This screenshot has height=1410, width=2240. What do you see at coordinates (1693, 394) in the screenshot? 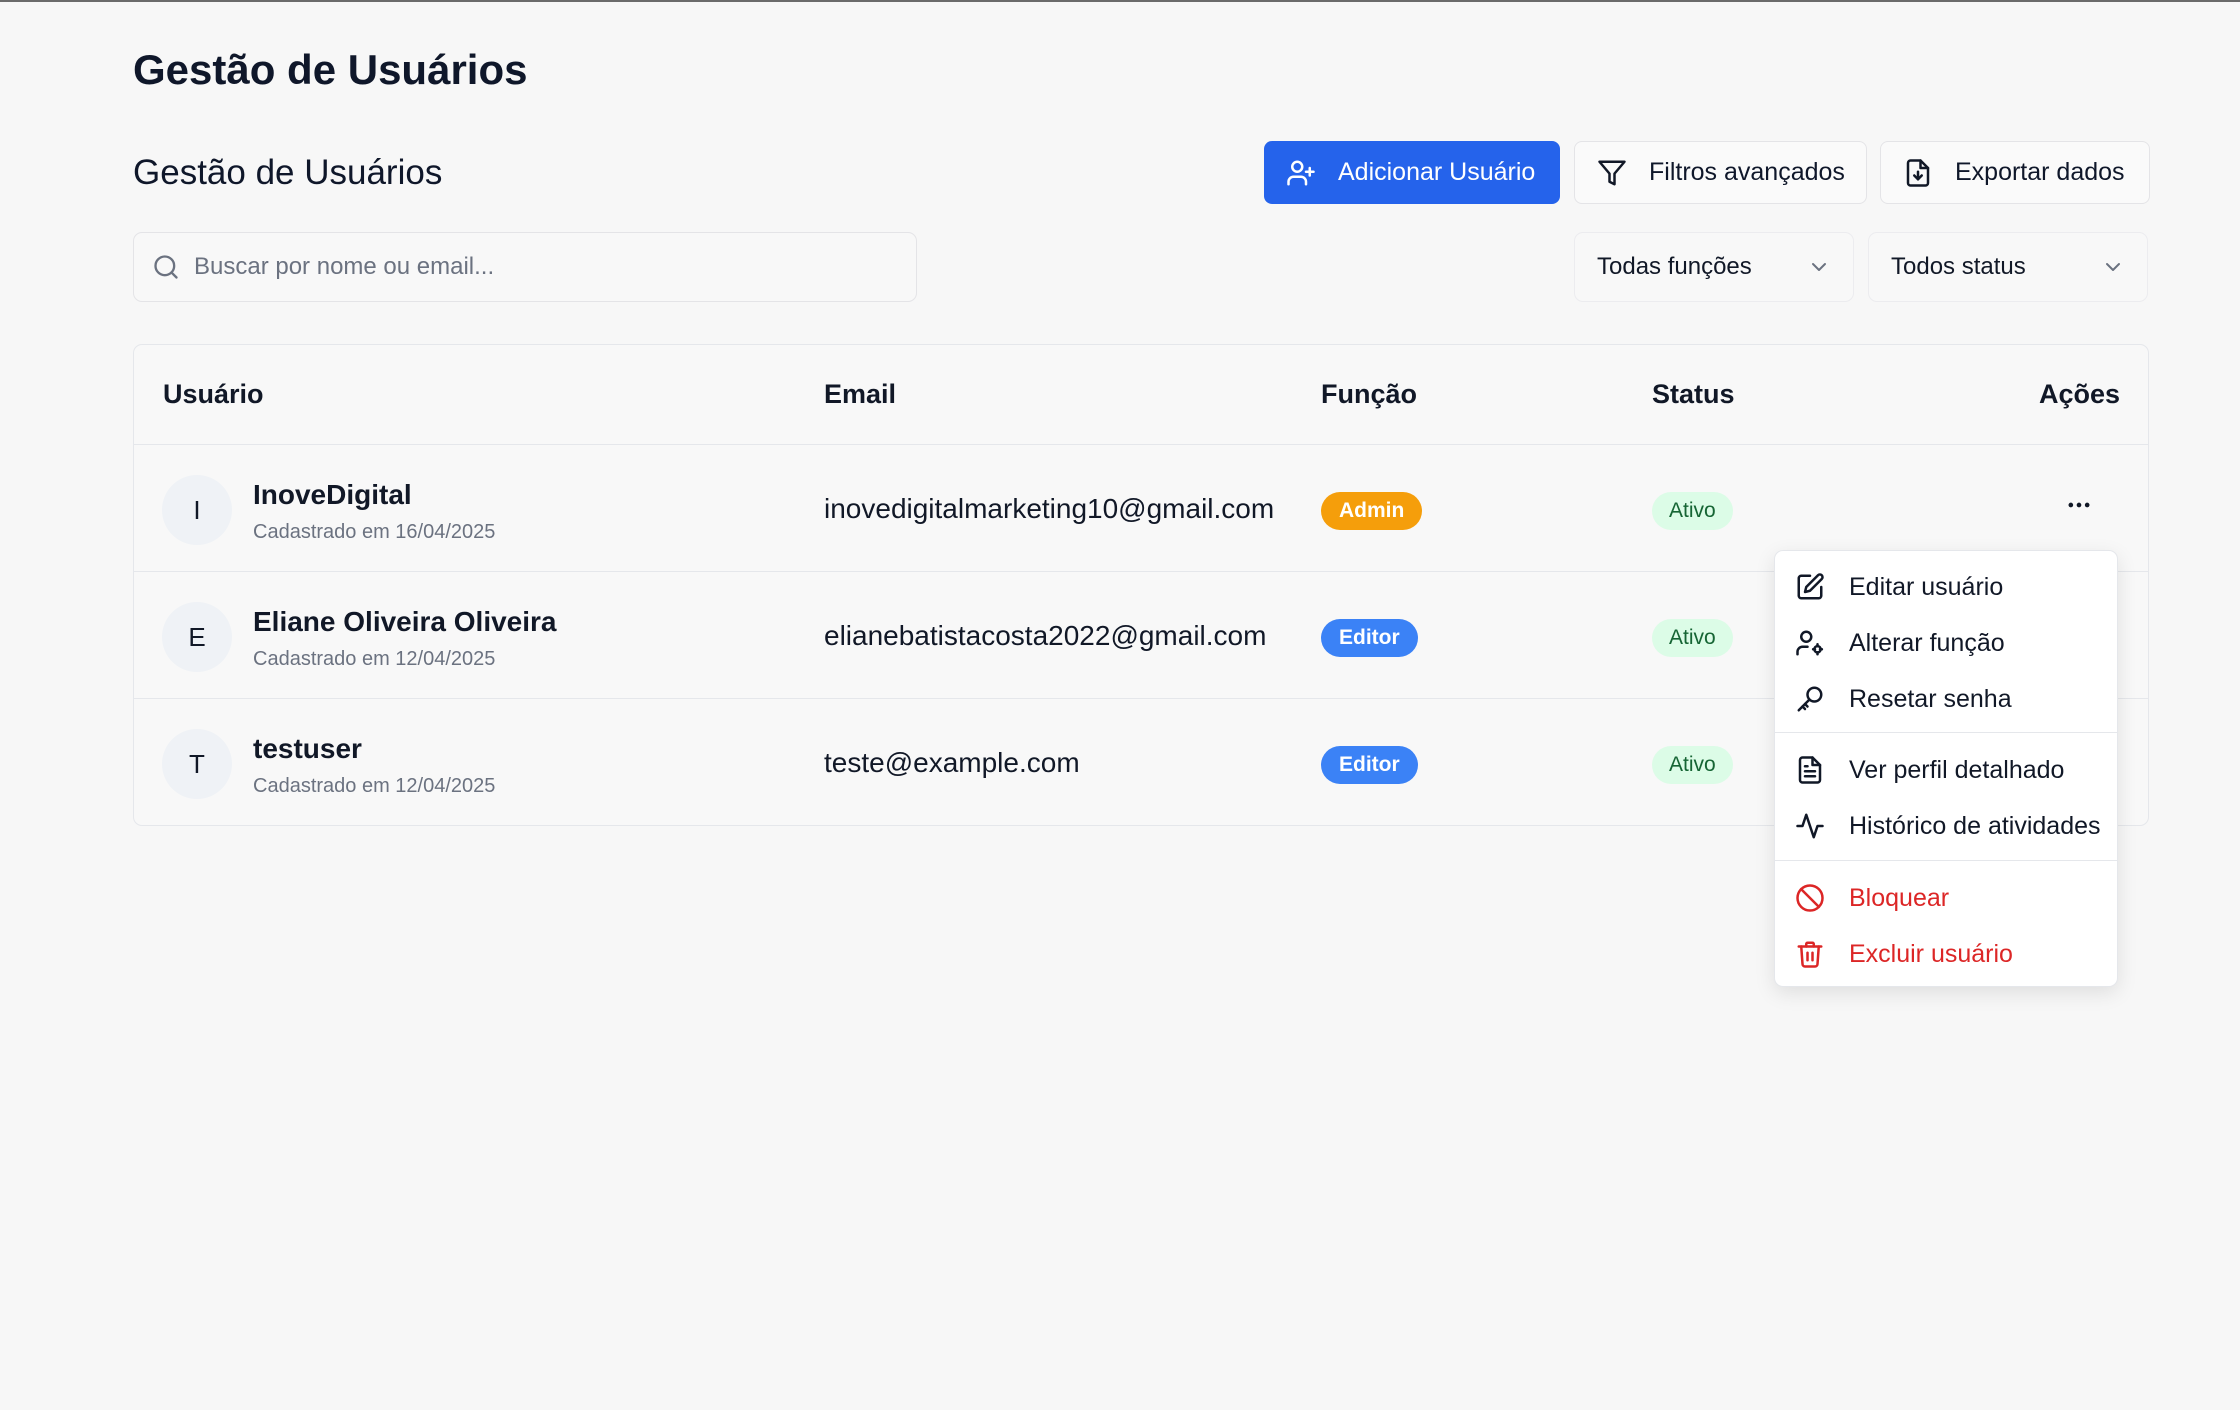
I see `header-status: Status` at bounding box center [1693, 394].